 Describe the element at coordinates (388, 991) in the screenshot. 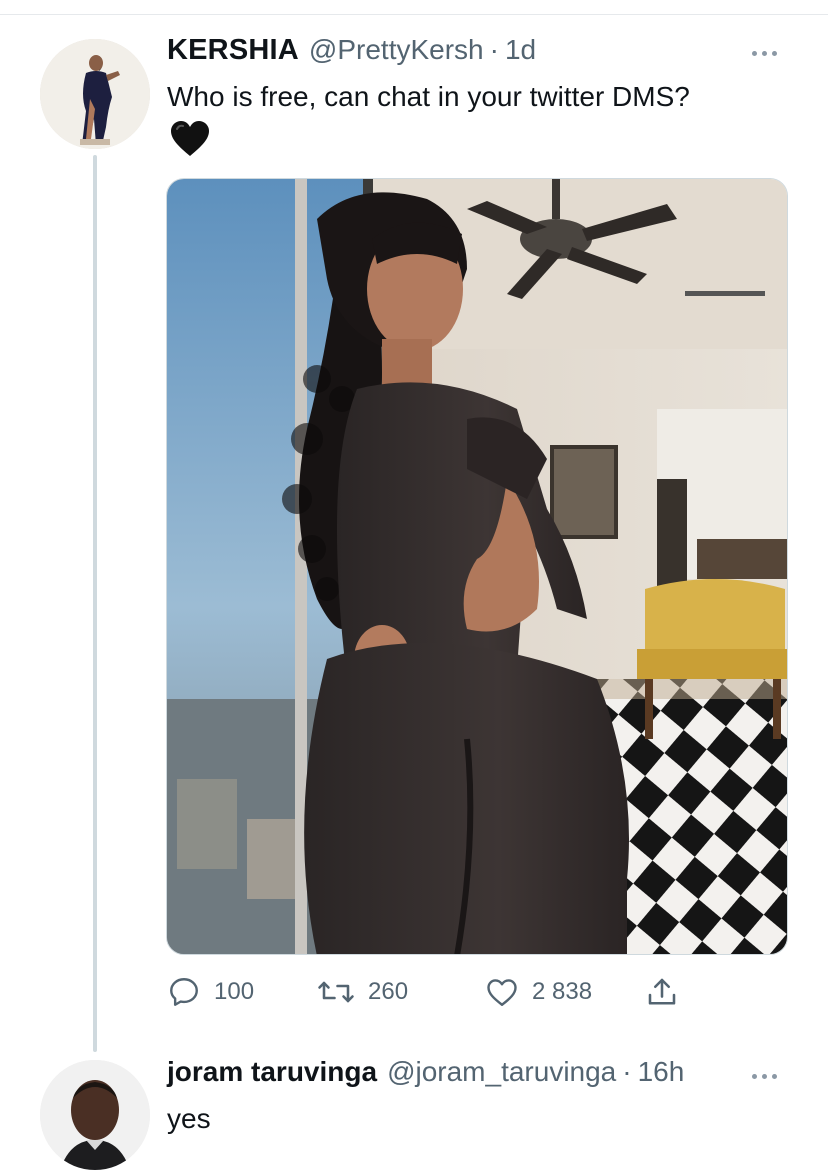

I see `retweet-count: 260` at that location.